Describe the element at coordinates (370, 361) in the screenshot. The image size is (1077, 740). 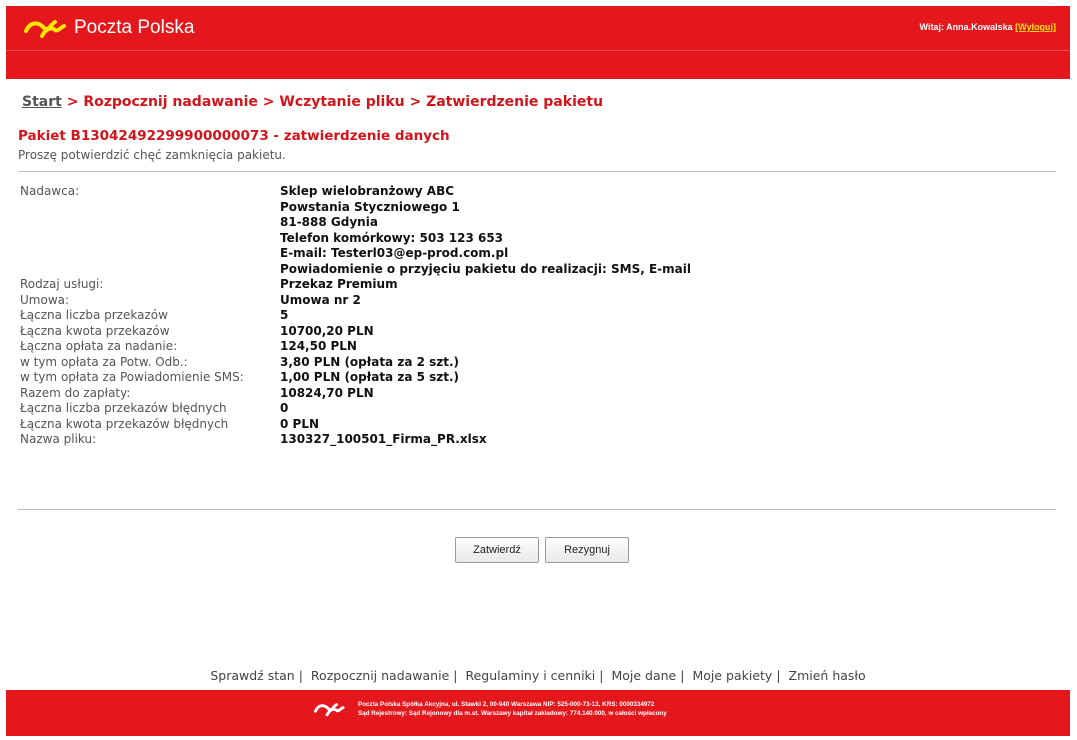
I see `detail-value: 3,80 PLN (opłata za 2 szt.)` at that location.